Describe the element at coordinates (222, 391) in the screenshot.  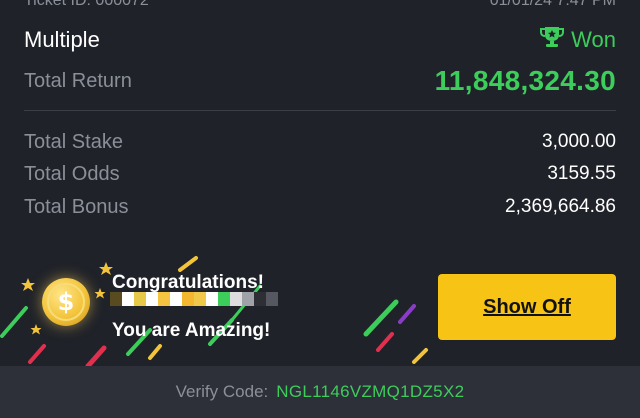
I see `verify-label: Verify Code:` at that location.